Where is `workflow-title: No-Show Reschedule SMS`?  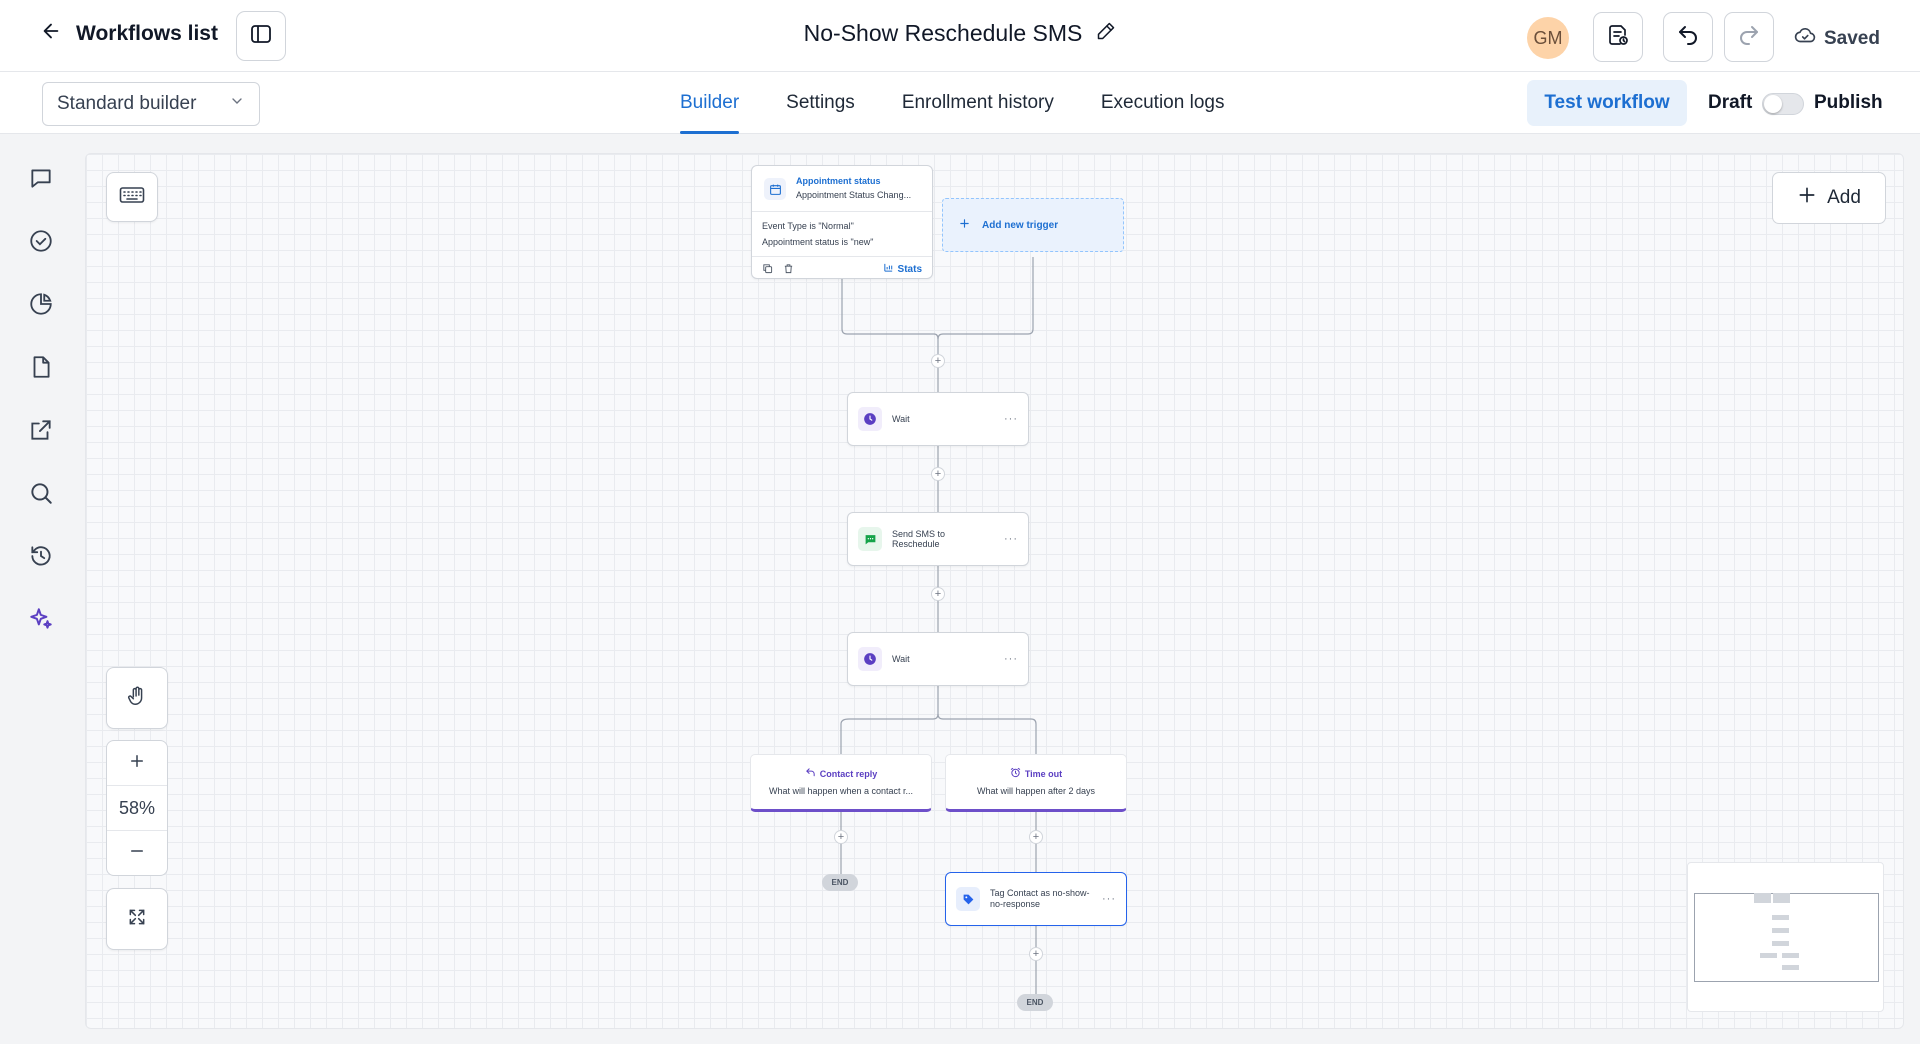 workflow-title: No-Show Reschedule SMS is located at coordinates (943, 33).